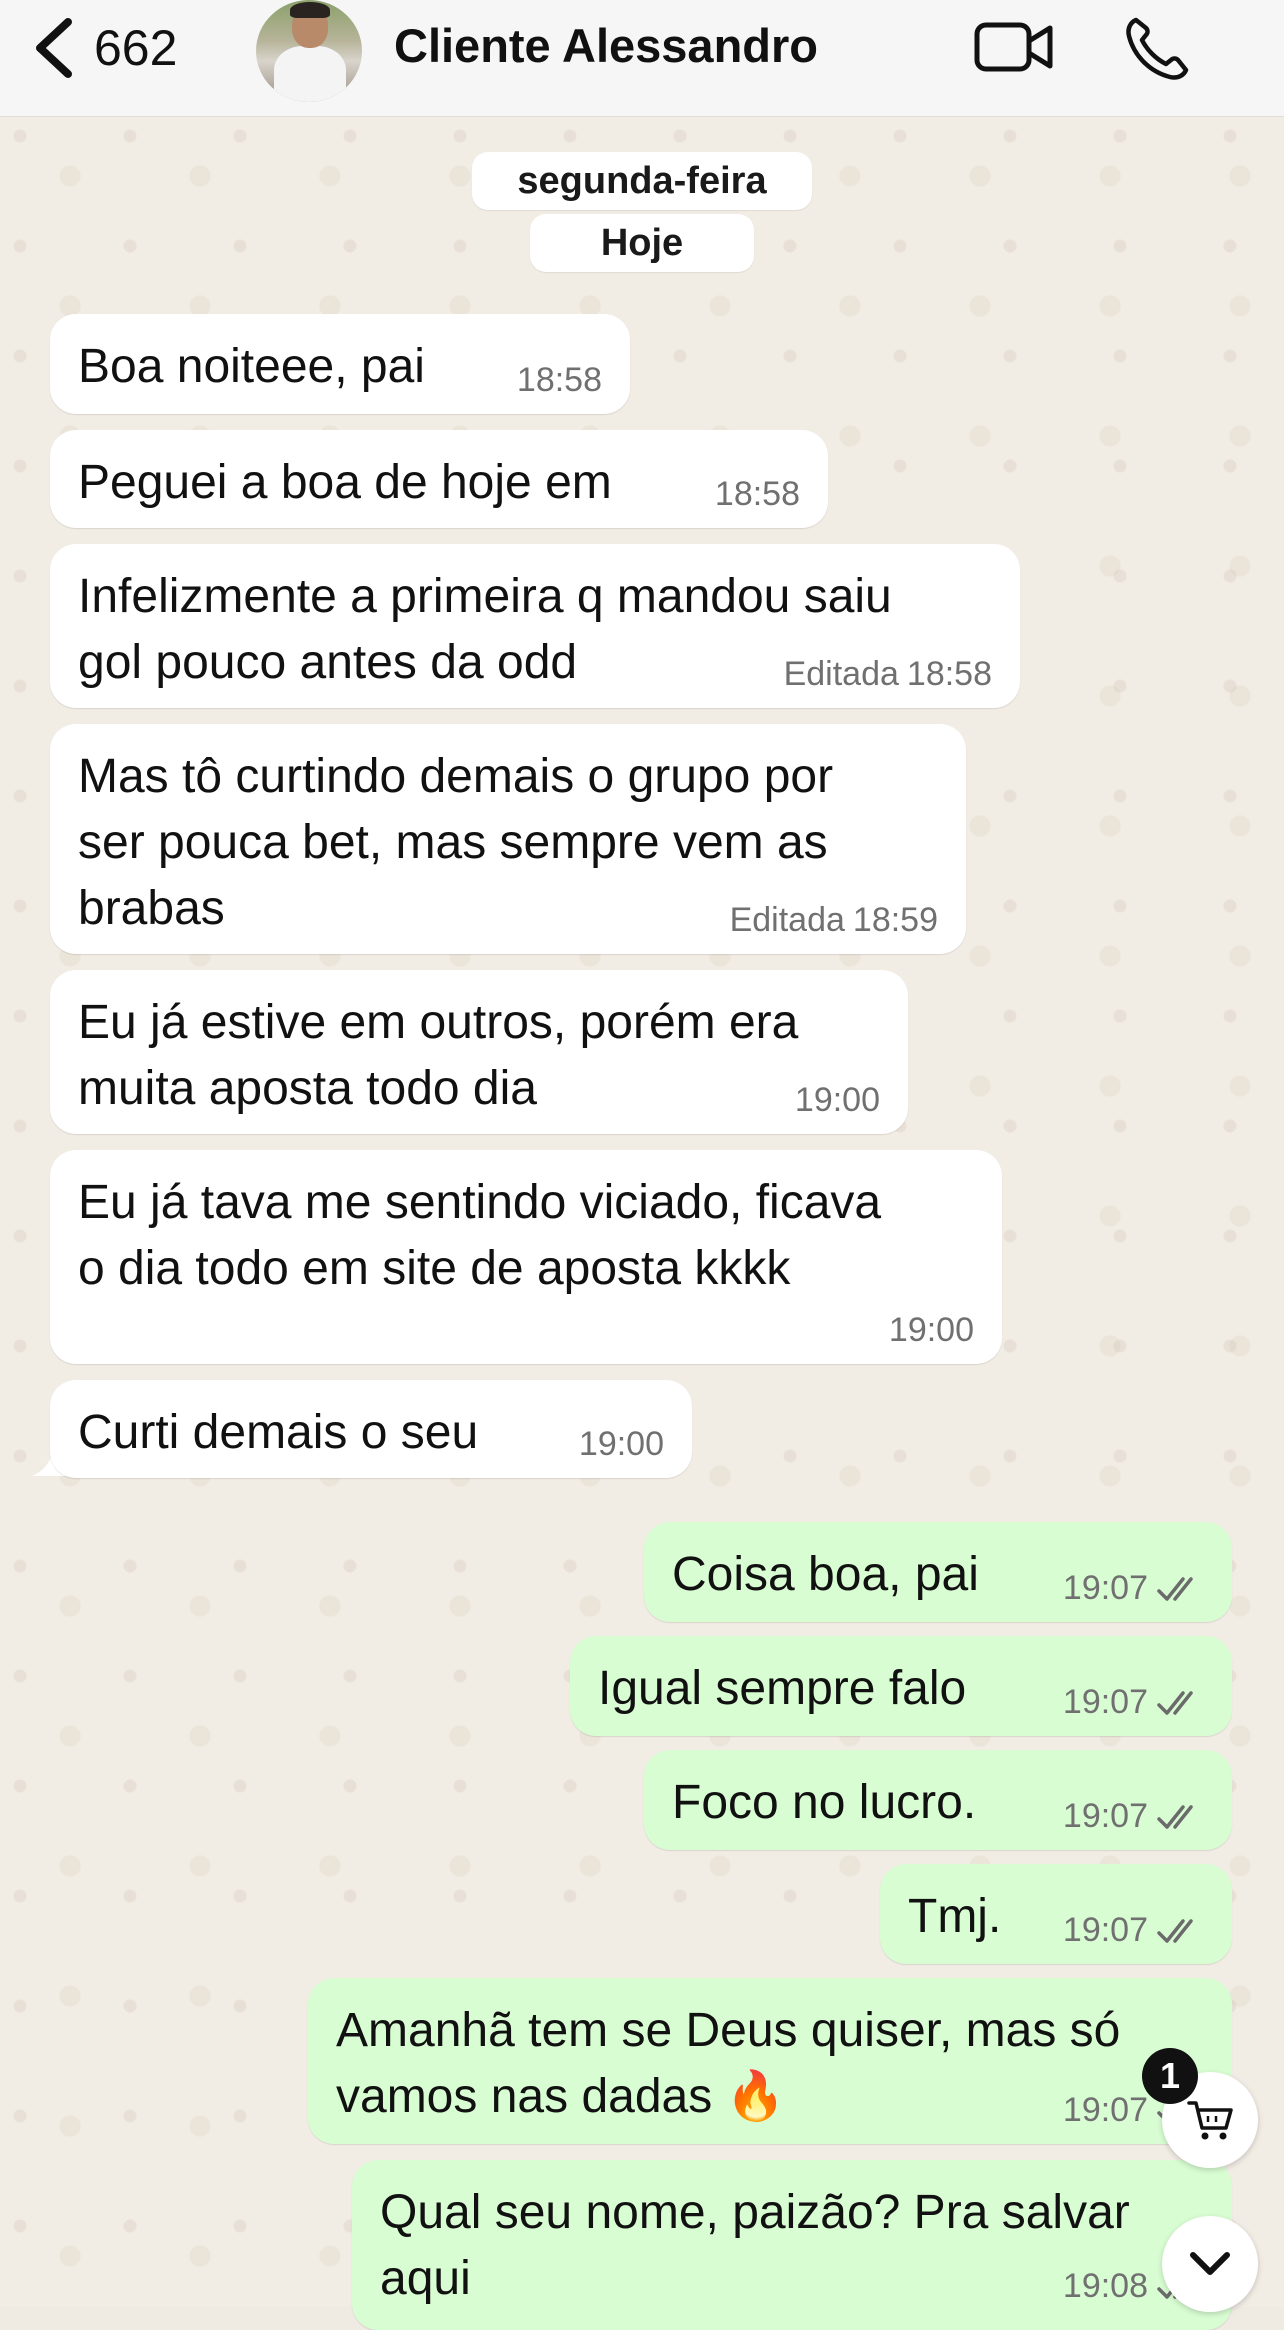  I want to click on contact-name: Cliente Alessandro, so click(606, 45).